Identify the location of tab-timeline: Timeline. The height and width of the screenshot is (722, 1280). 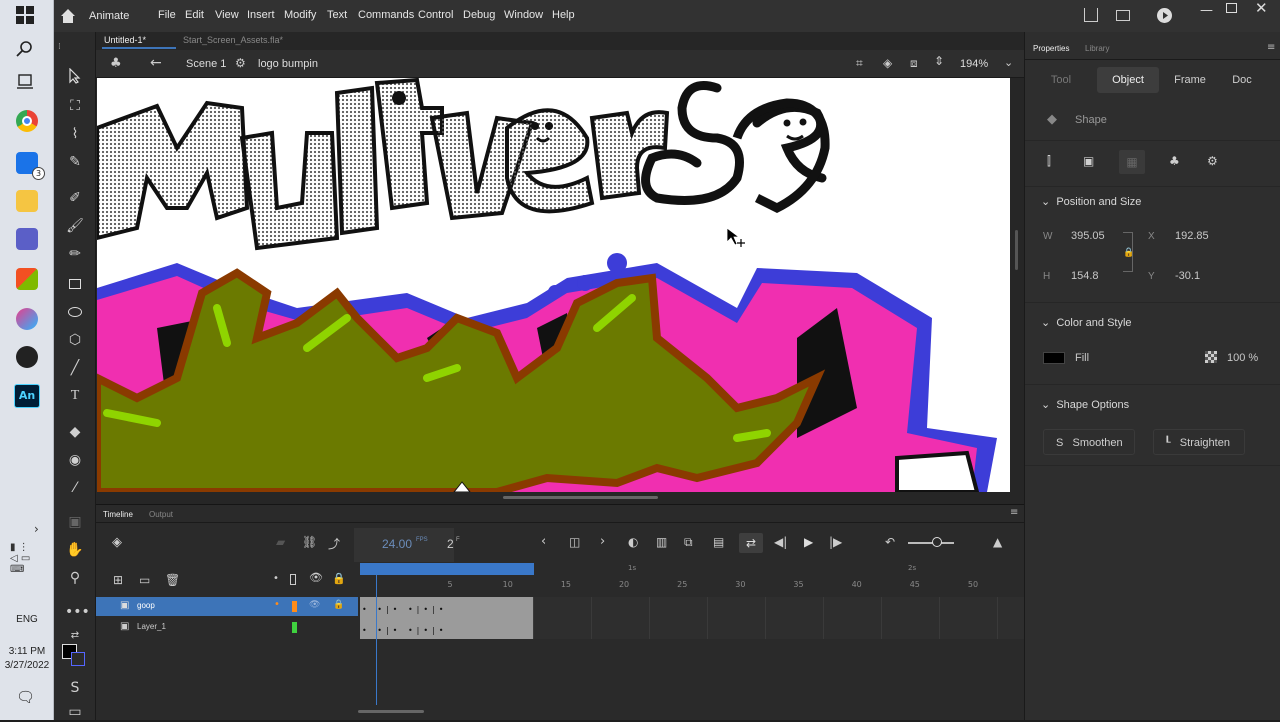
(118, 514).